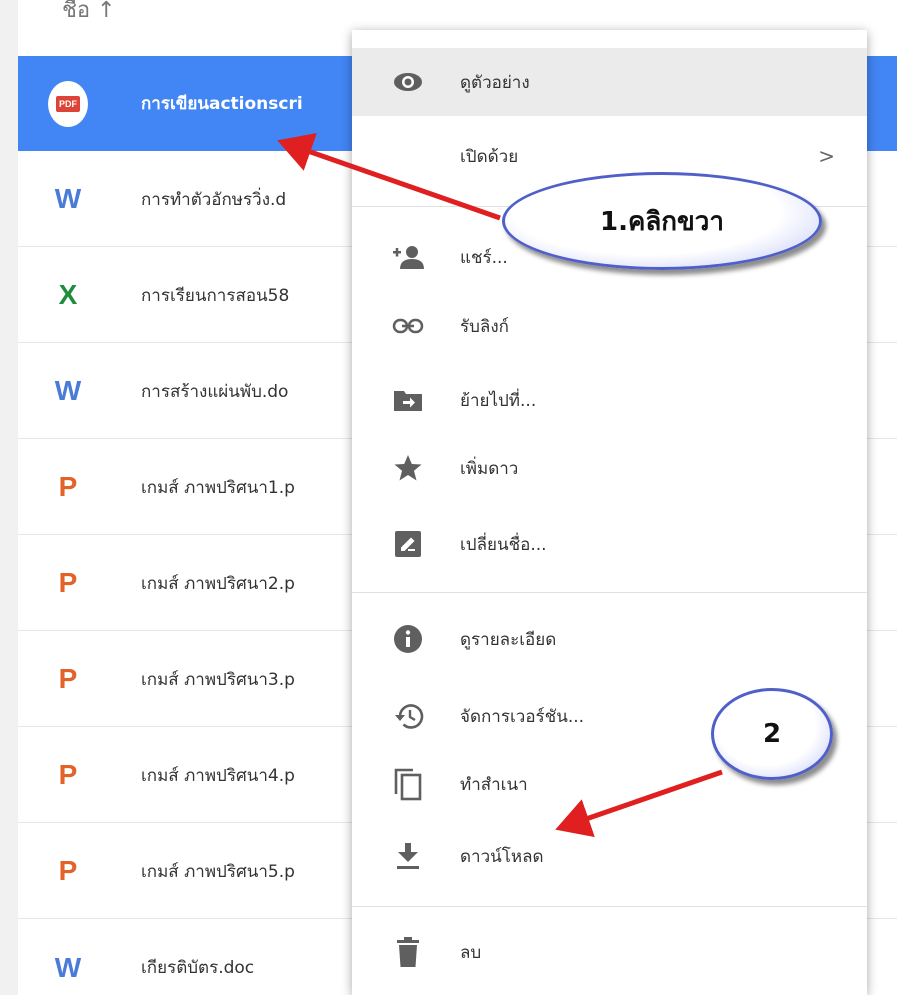 Image resolution: width=897 pixels, height=995 pixels. I want to click on callout-step-1: 1.คลิกขวา, so click(662, 221).